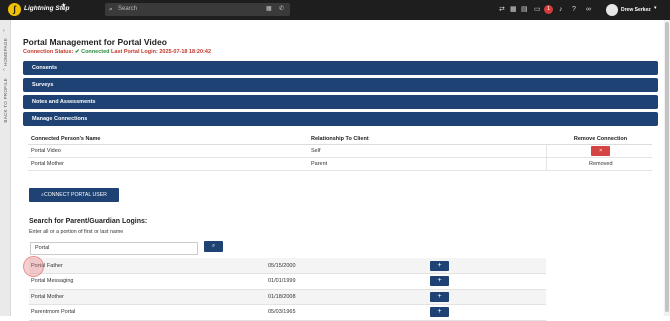 This screenshot has height=321, width=670. What do you see at coordinates (347, 266) in the screenshot?
I see `result-dob: 05/15/2000` at bounding box center [347, 266].